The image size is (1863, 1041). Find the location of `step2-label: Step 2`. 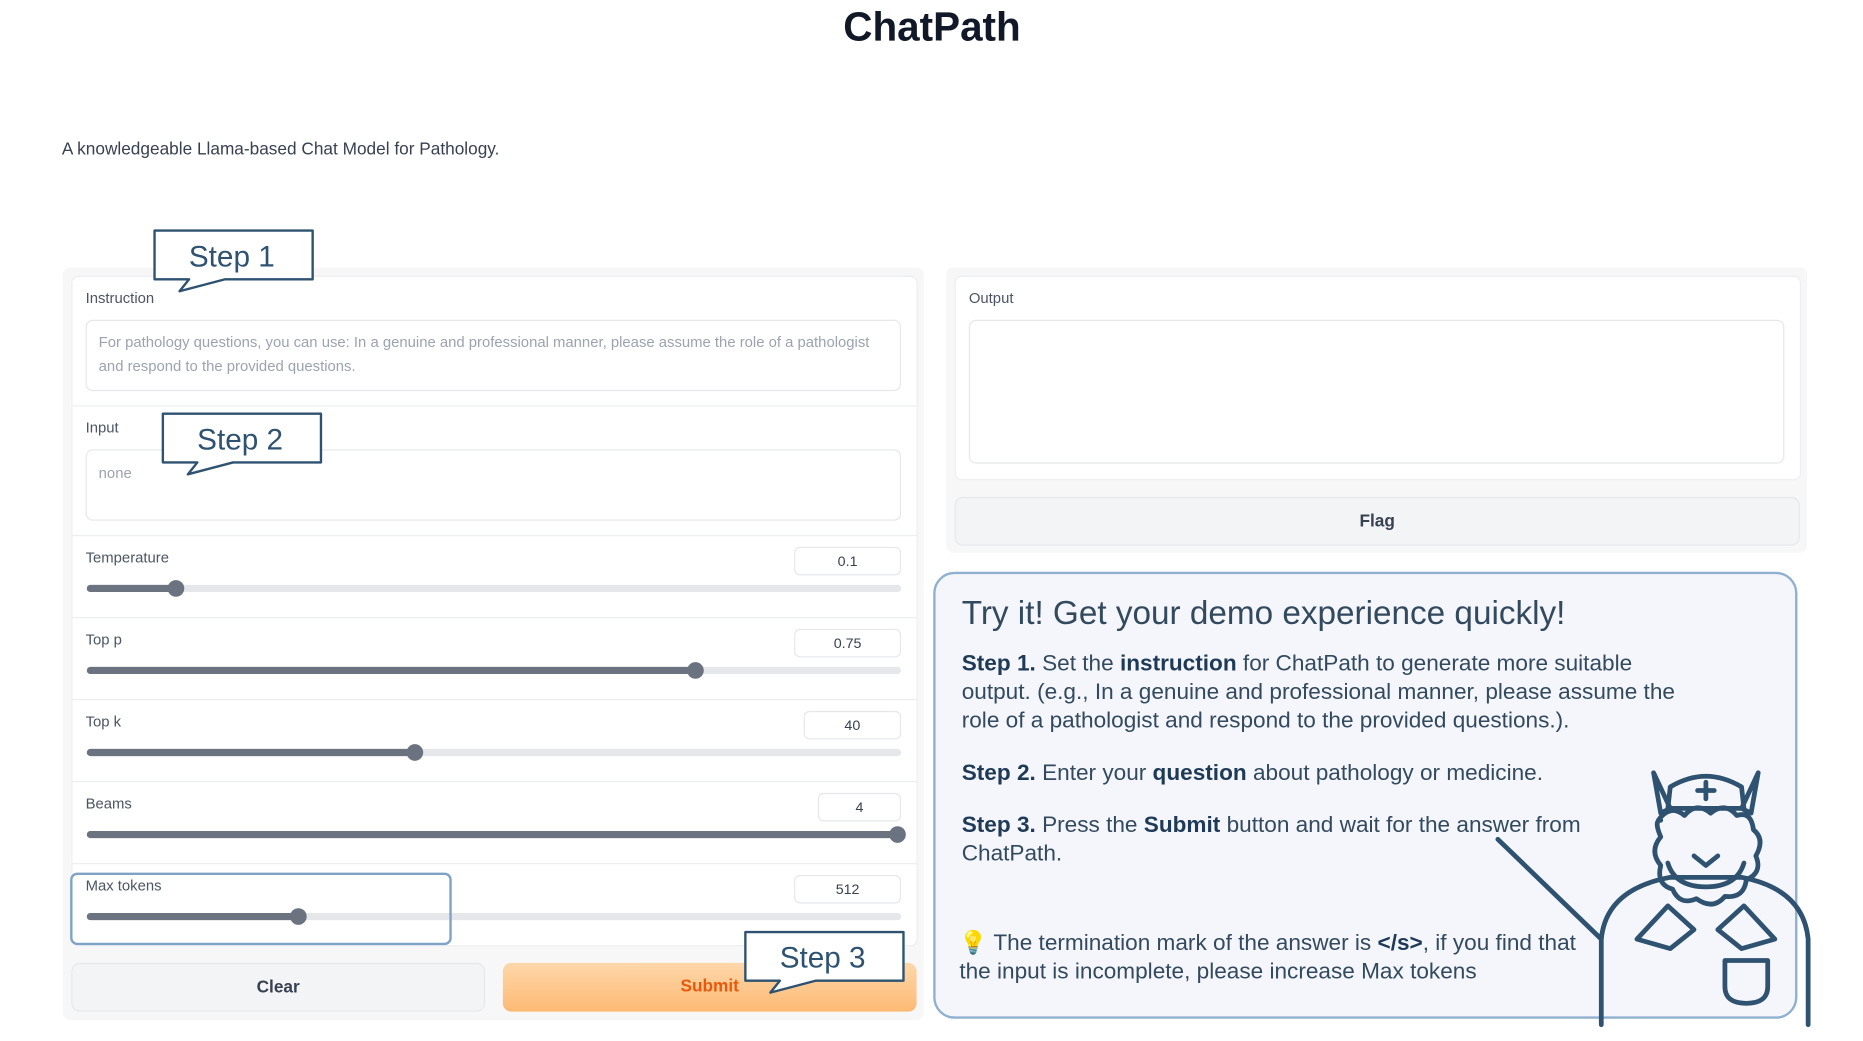

step2-label: Step 2 is located at coordinates (240, 439).